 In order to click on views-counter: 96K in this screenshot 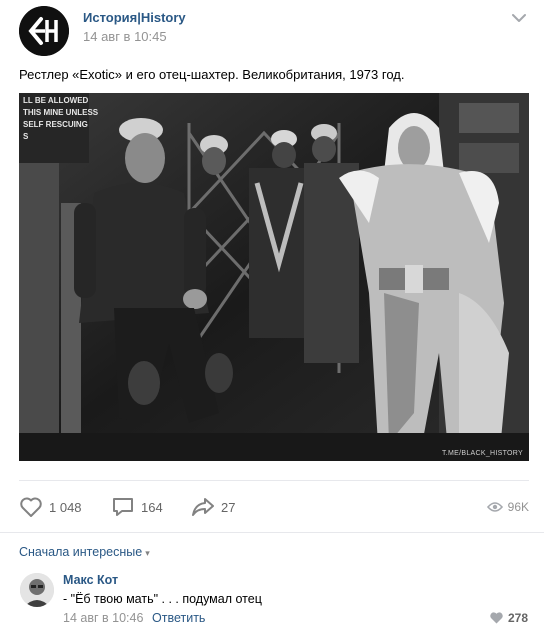, I will do `click(507, 507)`.